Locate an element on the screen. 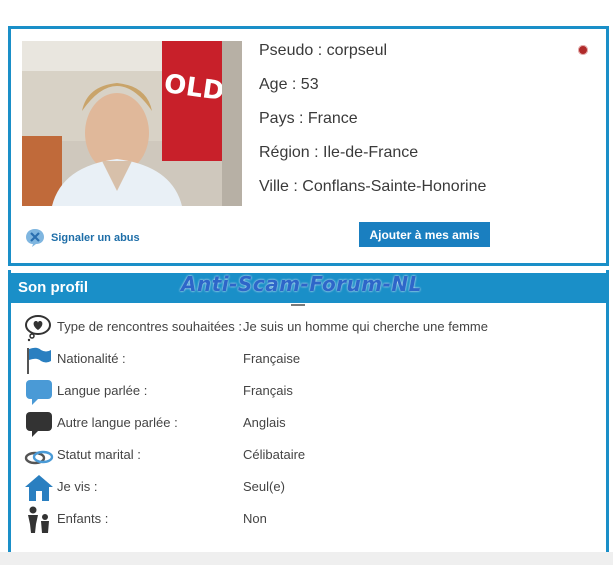 This screenshot has width=613, height=565. heart-bubble-icon is located at coordinates (39, 328).